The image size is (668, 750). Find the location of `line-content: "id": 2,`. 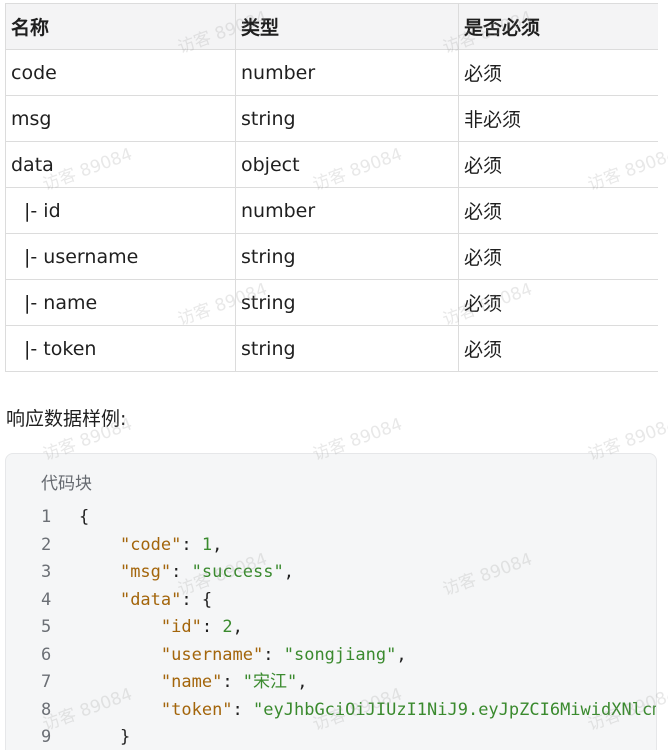

line-content: "id": 2, is located at coordinates (161, 628).